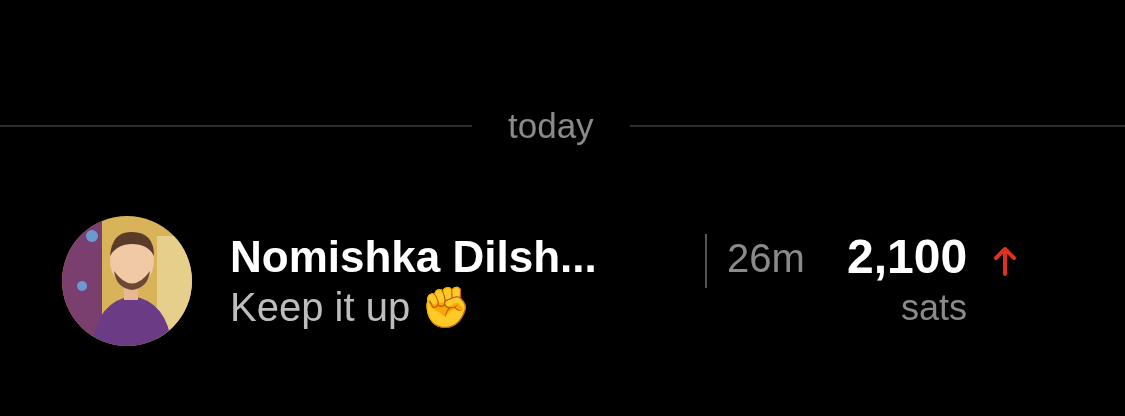 This screenshot has height=416, width=1125. I want to click on arrow-up-icon, so click(1005, 261).